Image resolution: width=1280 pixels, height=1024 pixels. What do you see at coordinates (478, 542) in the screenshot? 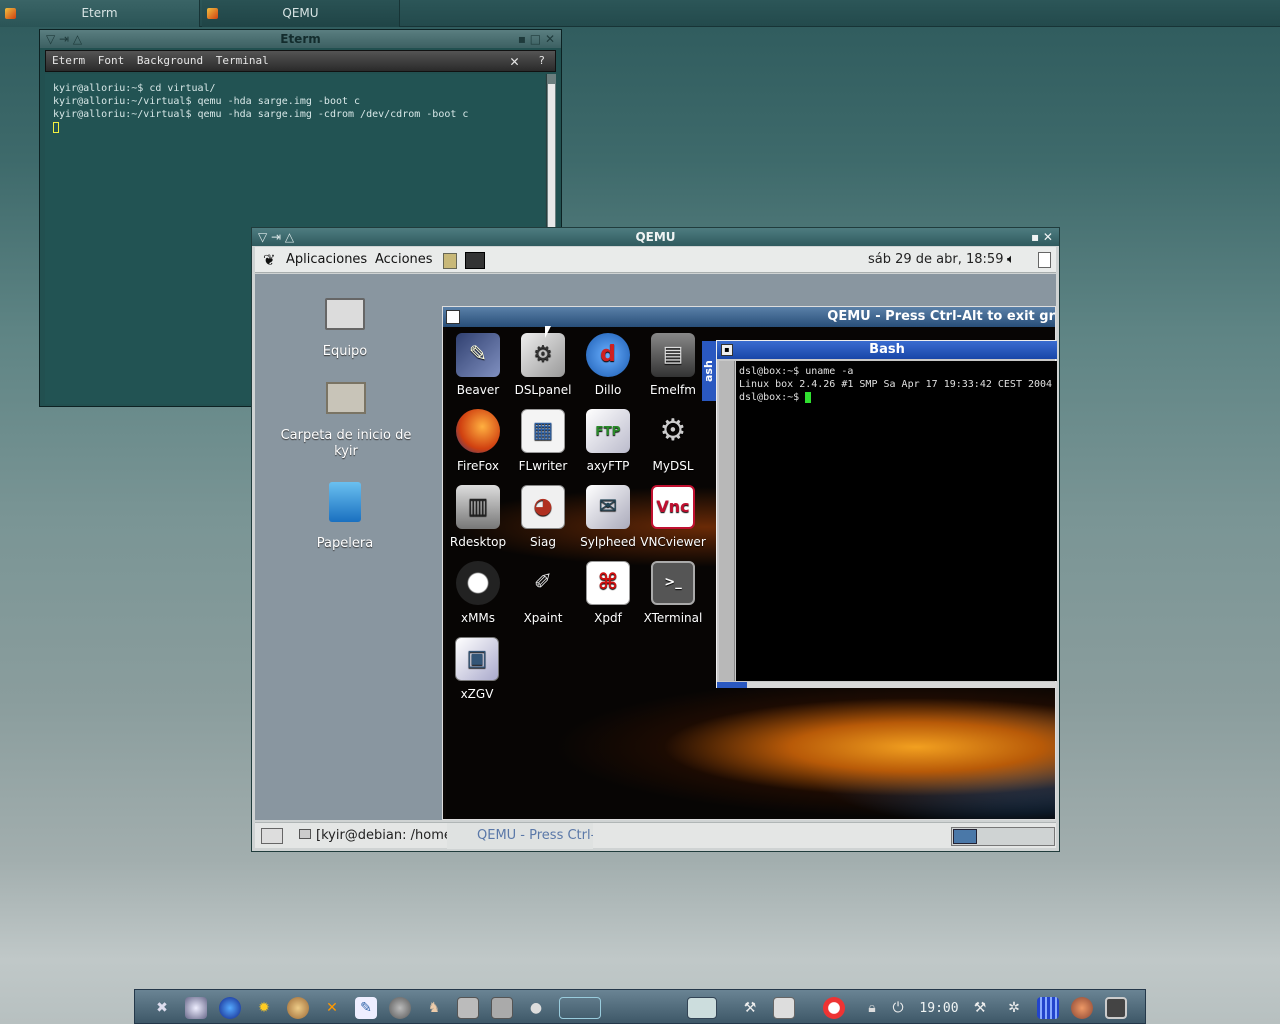
I see `app-label: Rdesktop` at bounding box center [478, 542].